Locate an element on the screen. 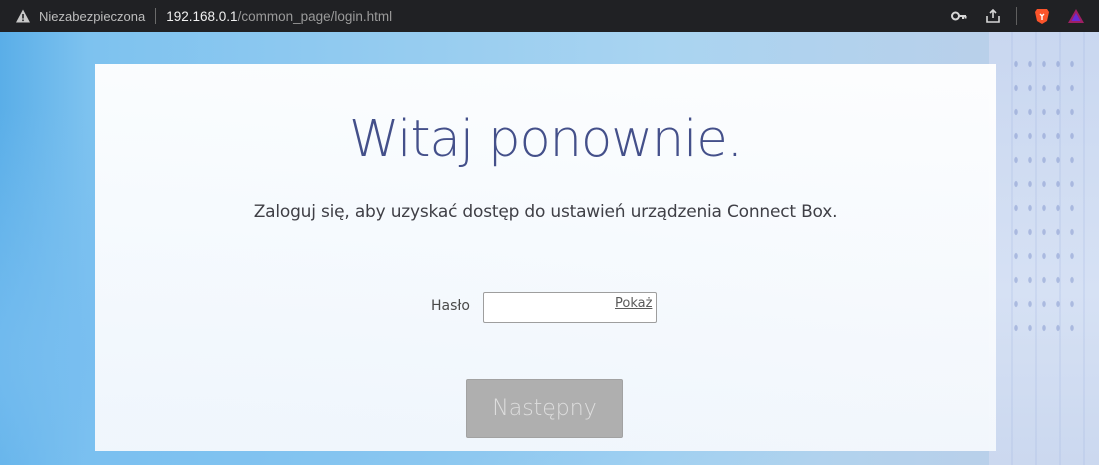 This screenshot has height=465, width=1099. password-label: Hasło is located at coordinates (450, 306).